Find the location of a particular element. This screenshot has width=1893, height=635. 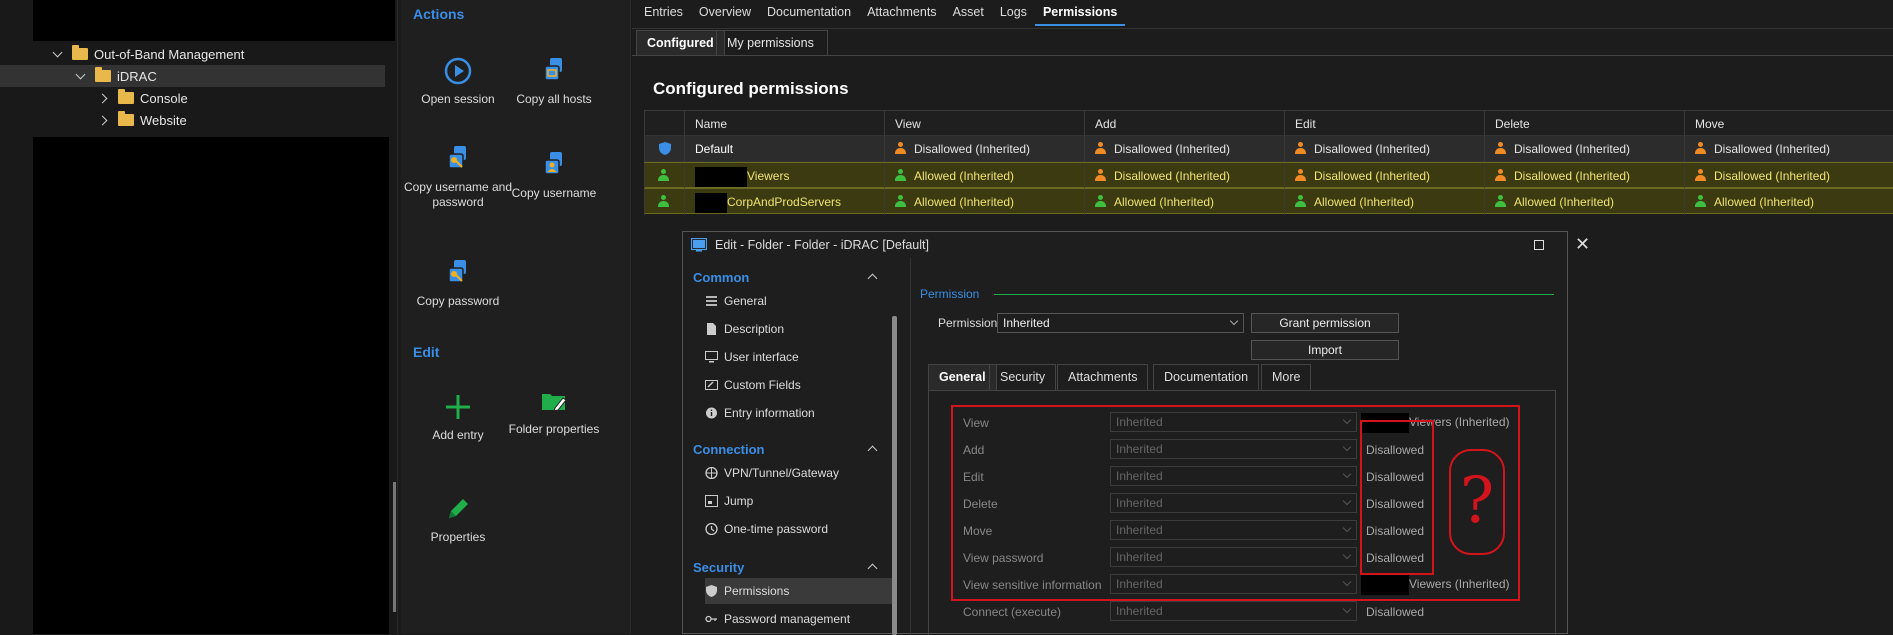

maximize-icon is located at coordinates (1539, 245).